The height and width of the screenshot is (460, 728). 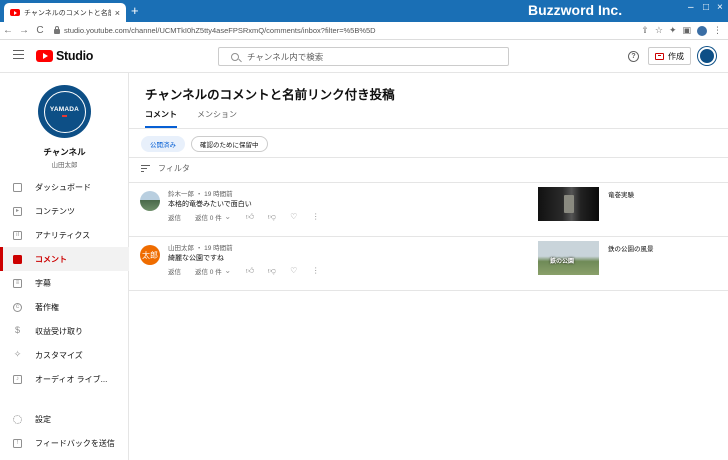 I want to click on filter-icon, so click(x=145, y=169).